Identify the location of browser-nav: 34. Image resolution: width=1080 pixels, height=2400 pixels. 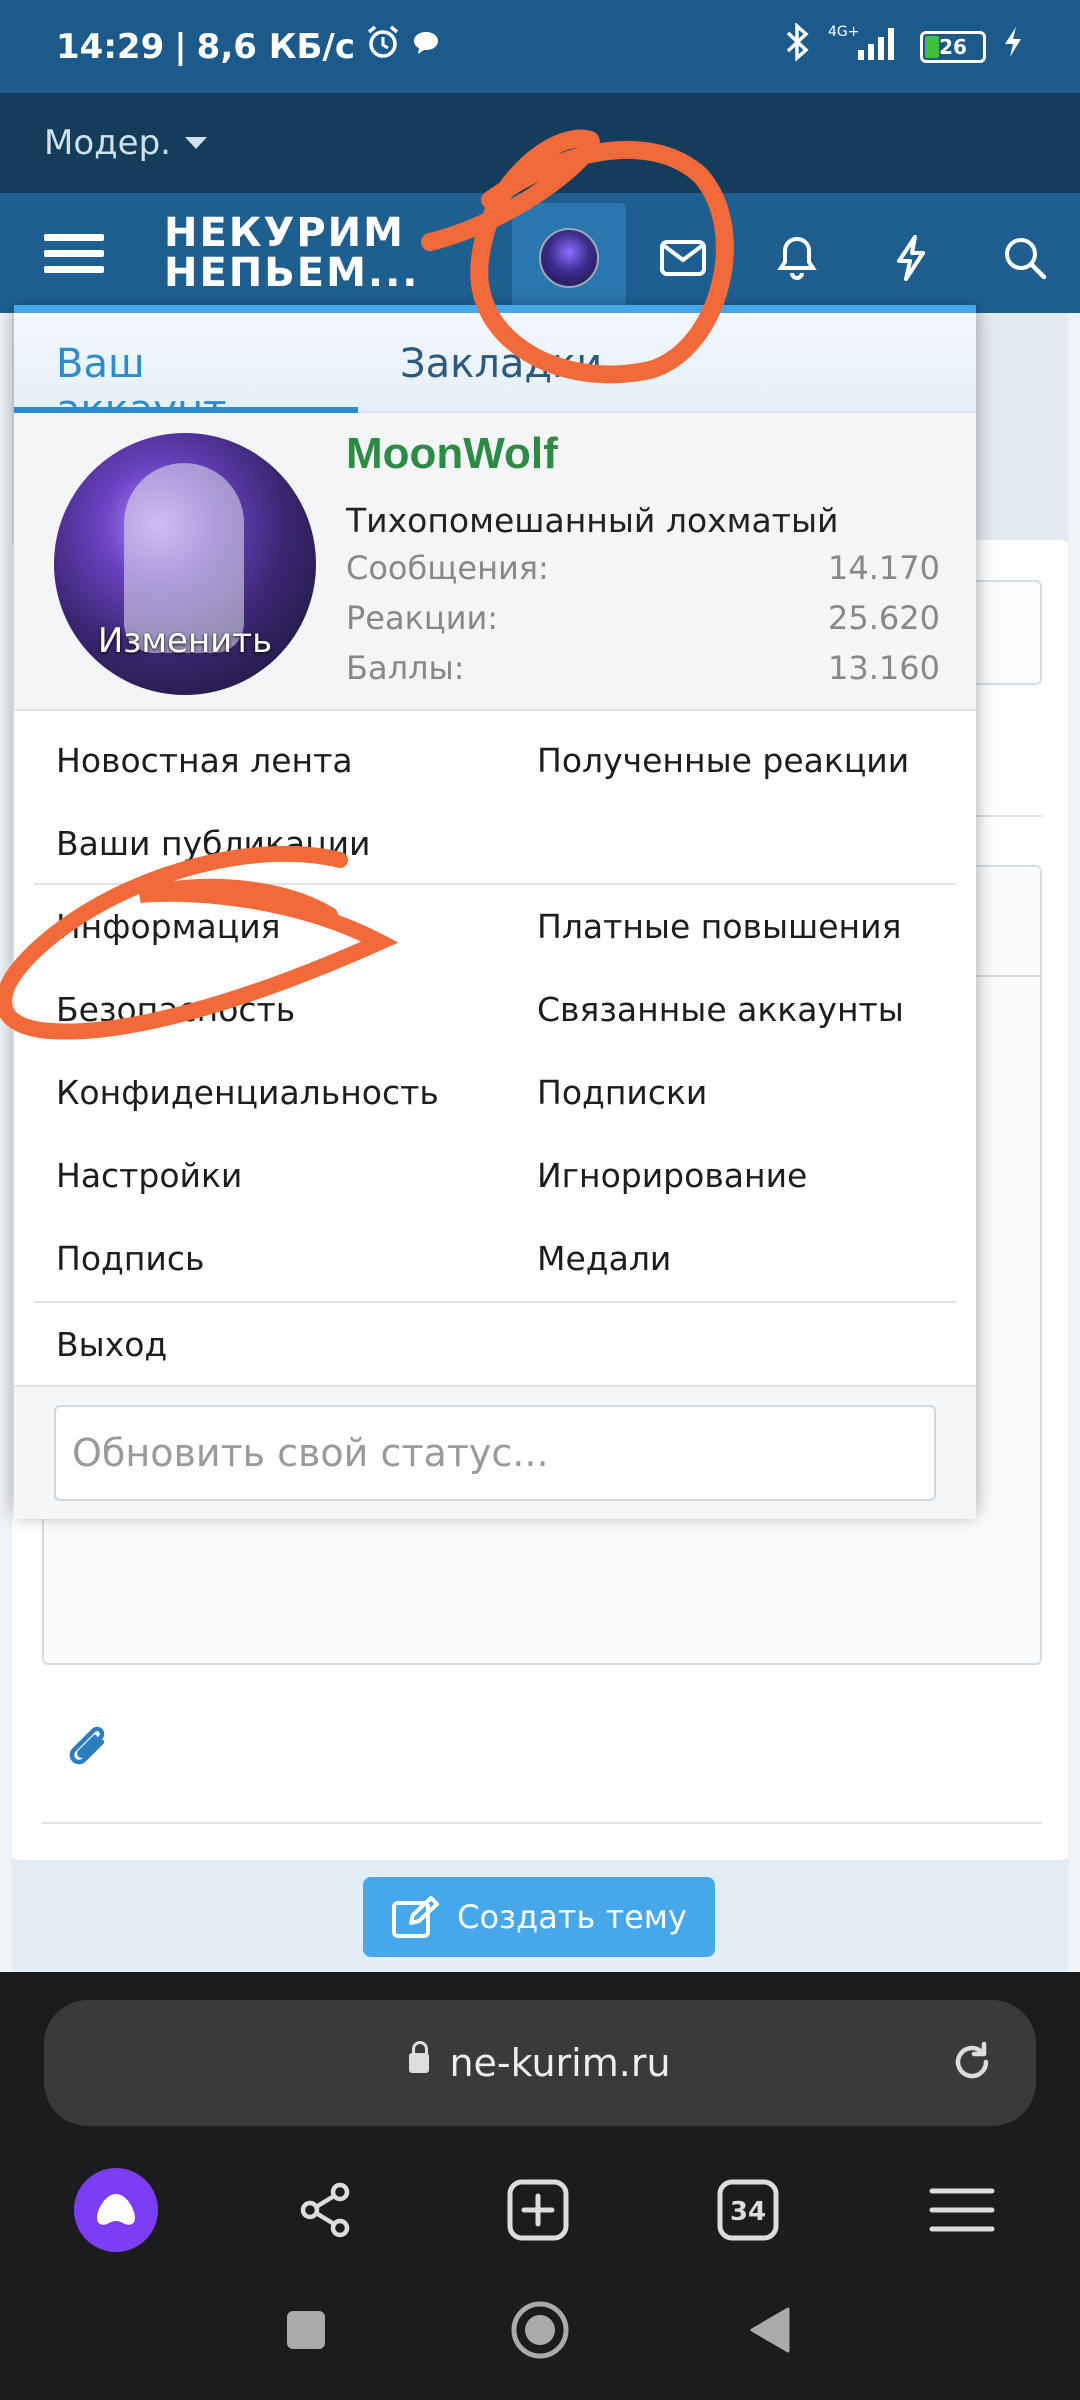
(540, 2210).